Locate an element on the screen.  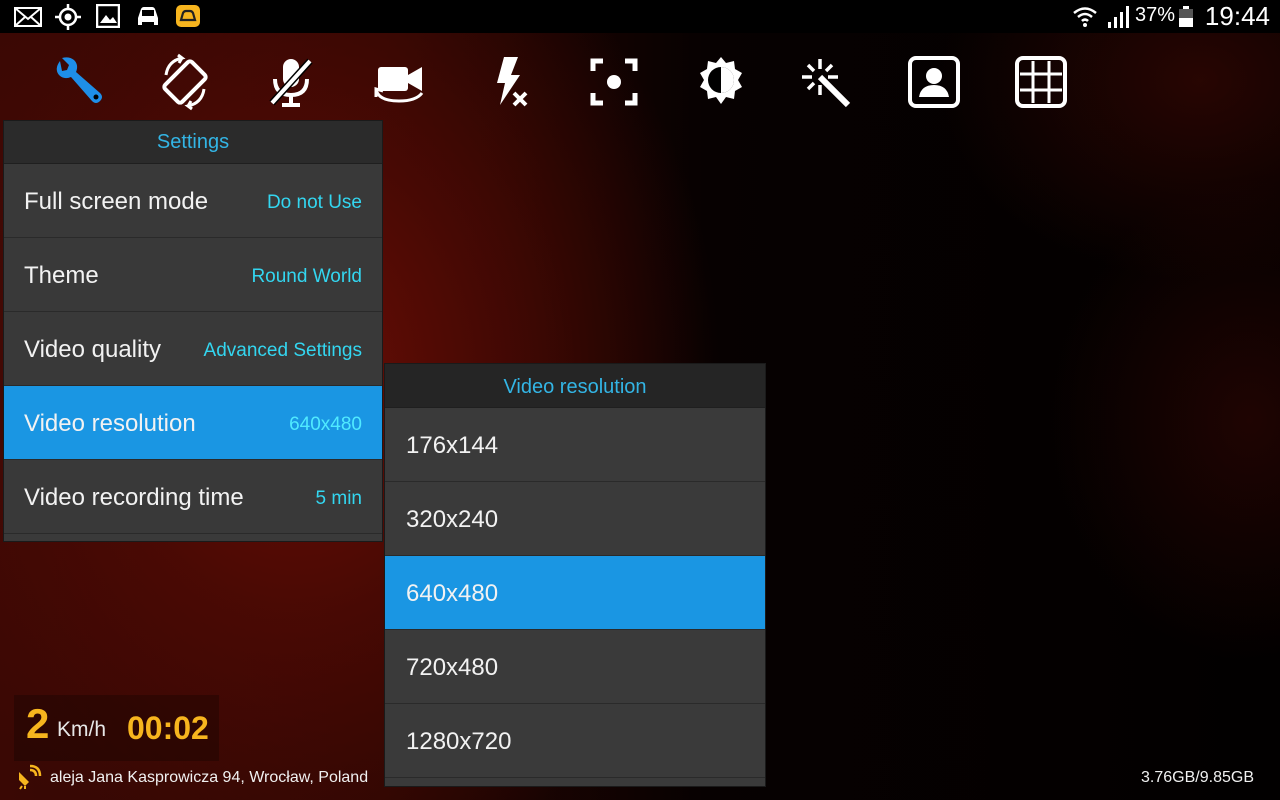
flash-off-icon is located at coordinates (509, 82).